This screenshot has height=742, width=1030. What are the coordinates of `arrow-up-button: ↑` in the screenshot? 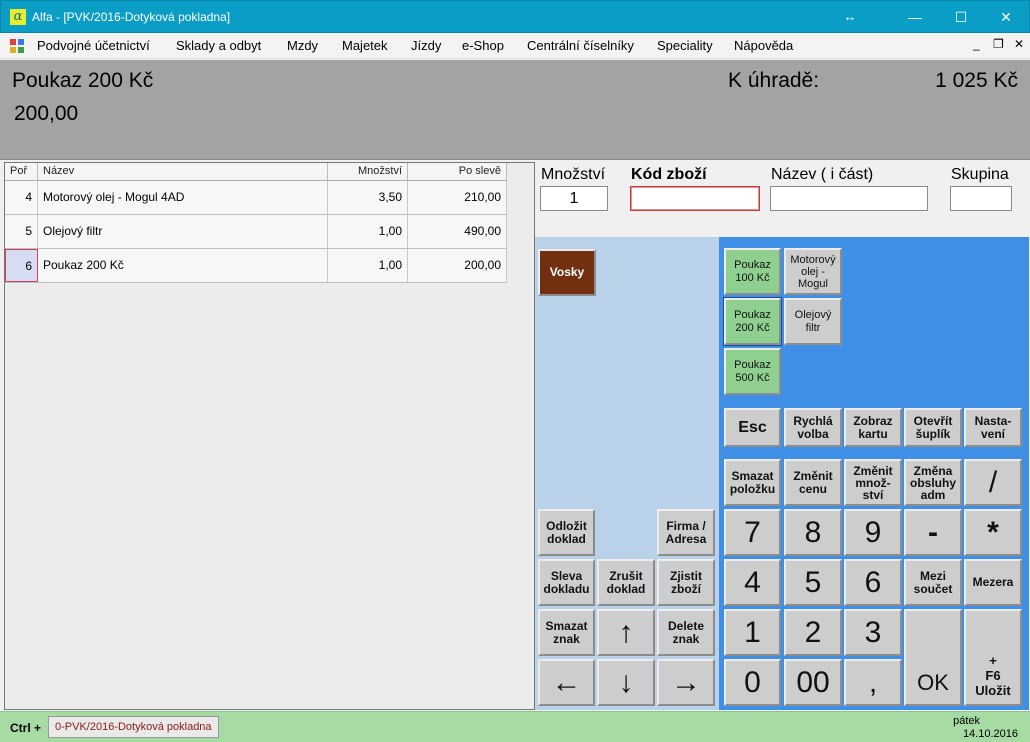 It's located at (626, 632).